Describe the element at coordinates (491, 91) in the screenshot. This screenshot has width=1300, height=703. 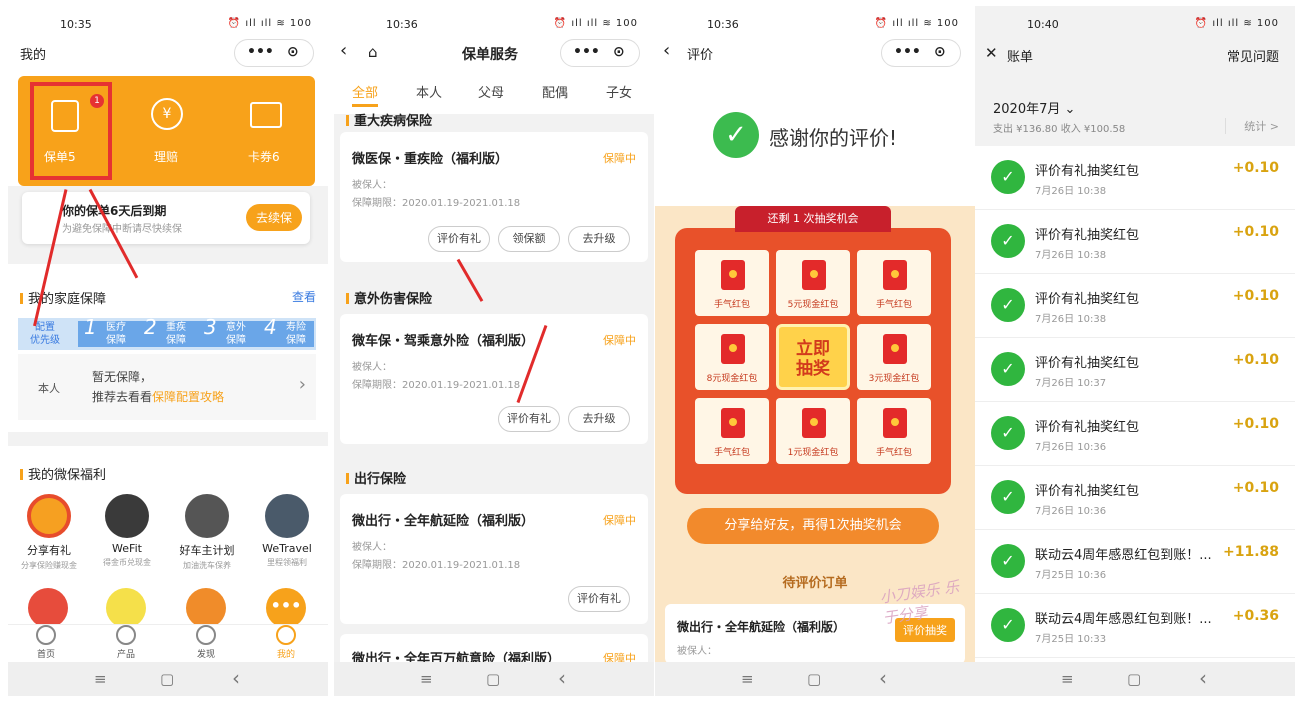
I see `filter-parents: 父母` at that location.